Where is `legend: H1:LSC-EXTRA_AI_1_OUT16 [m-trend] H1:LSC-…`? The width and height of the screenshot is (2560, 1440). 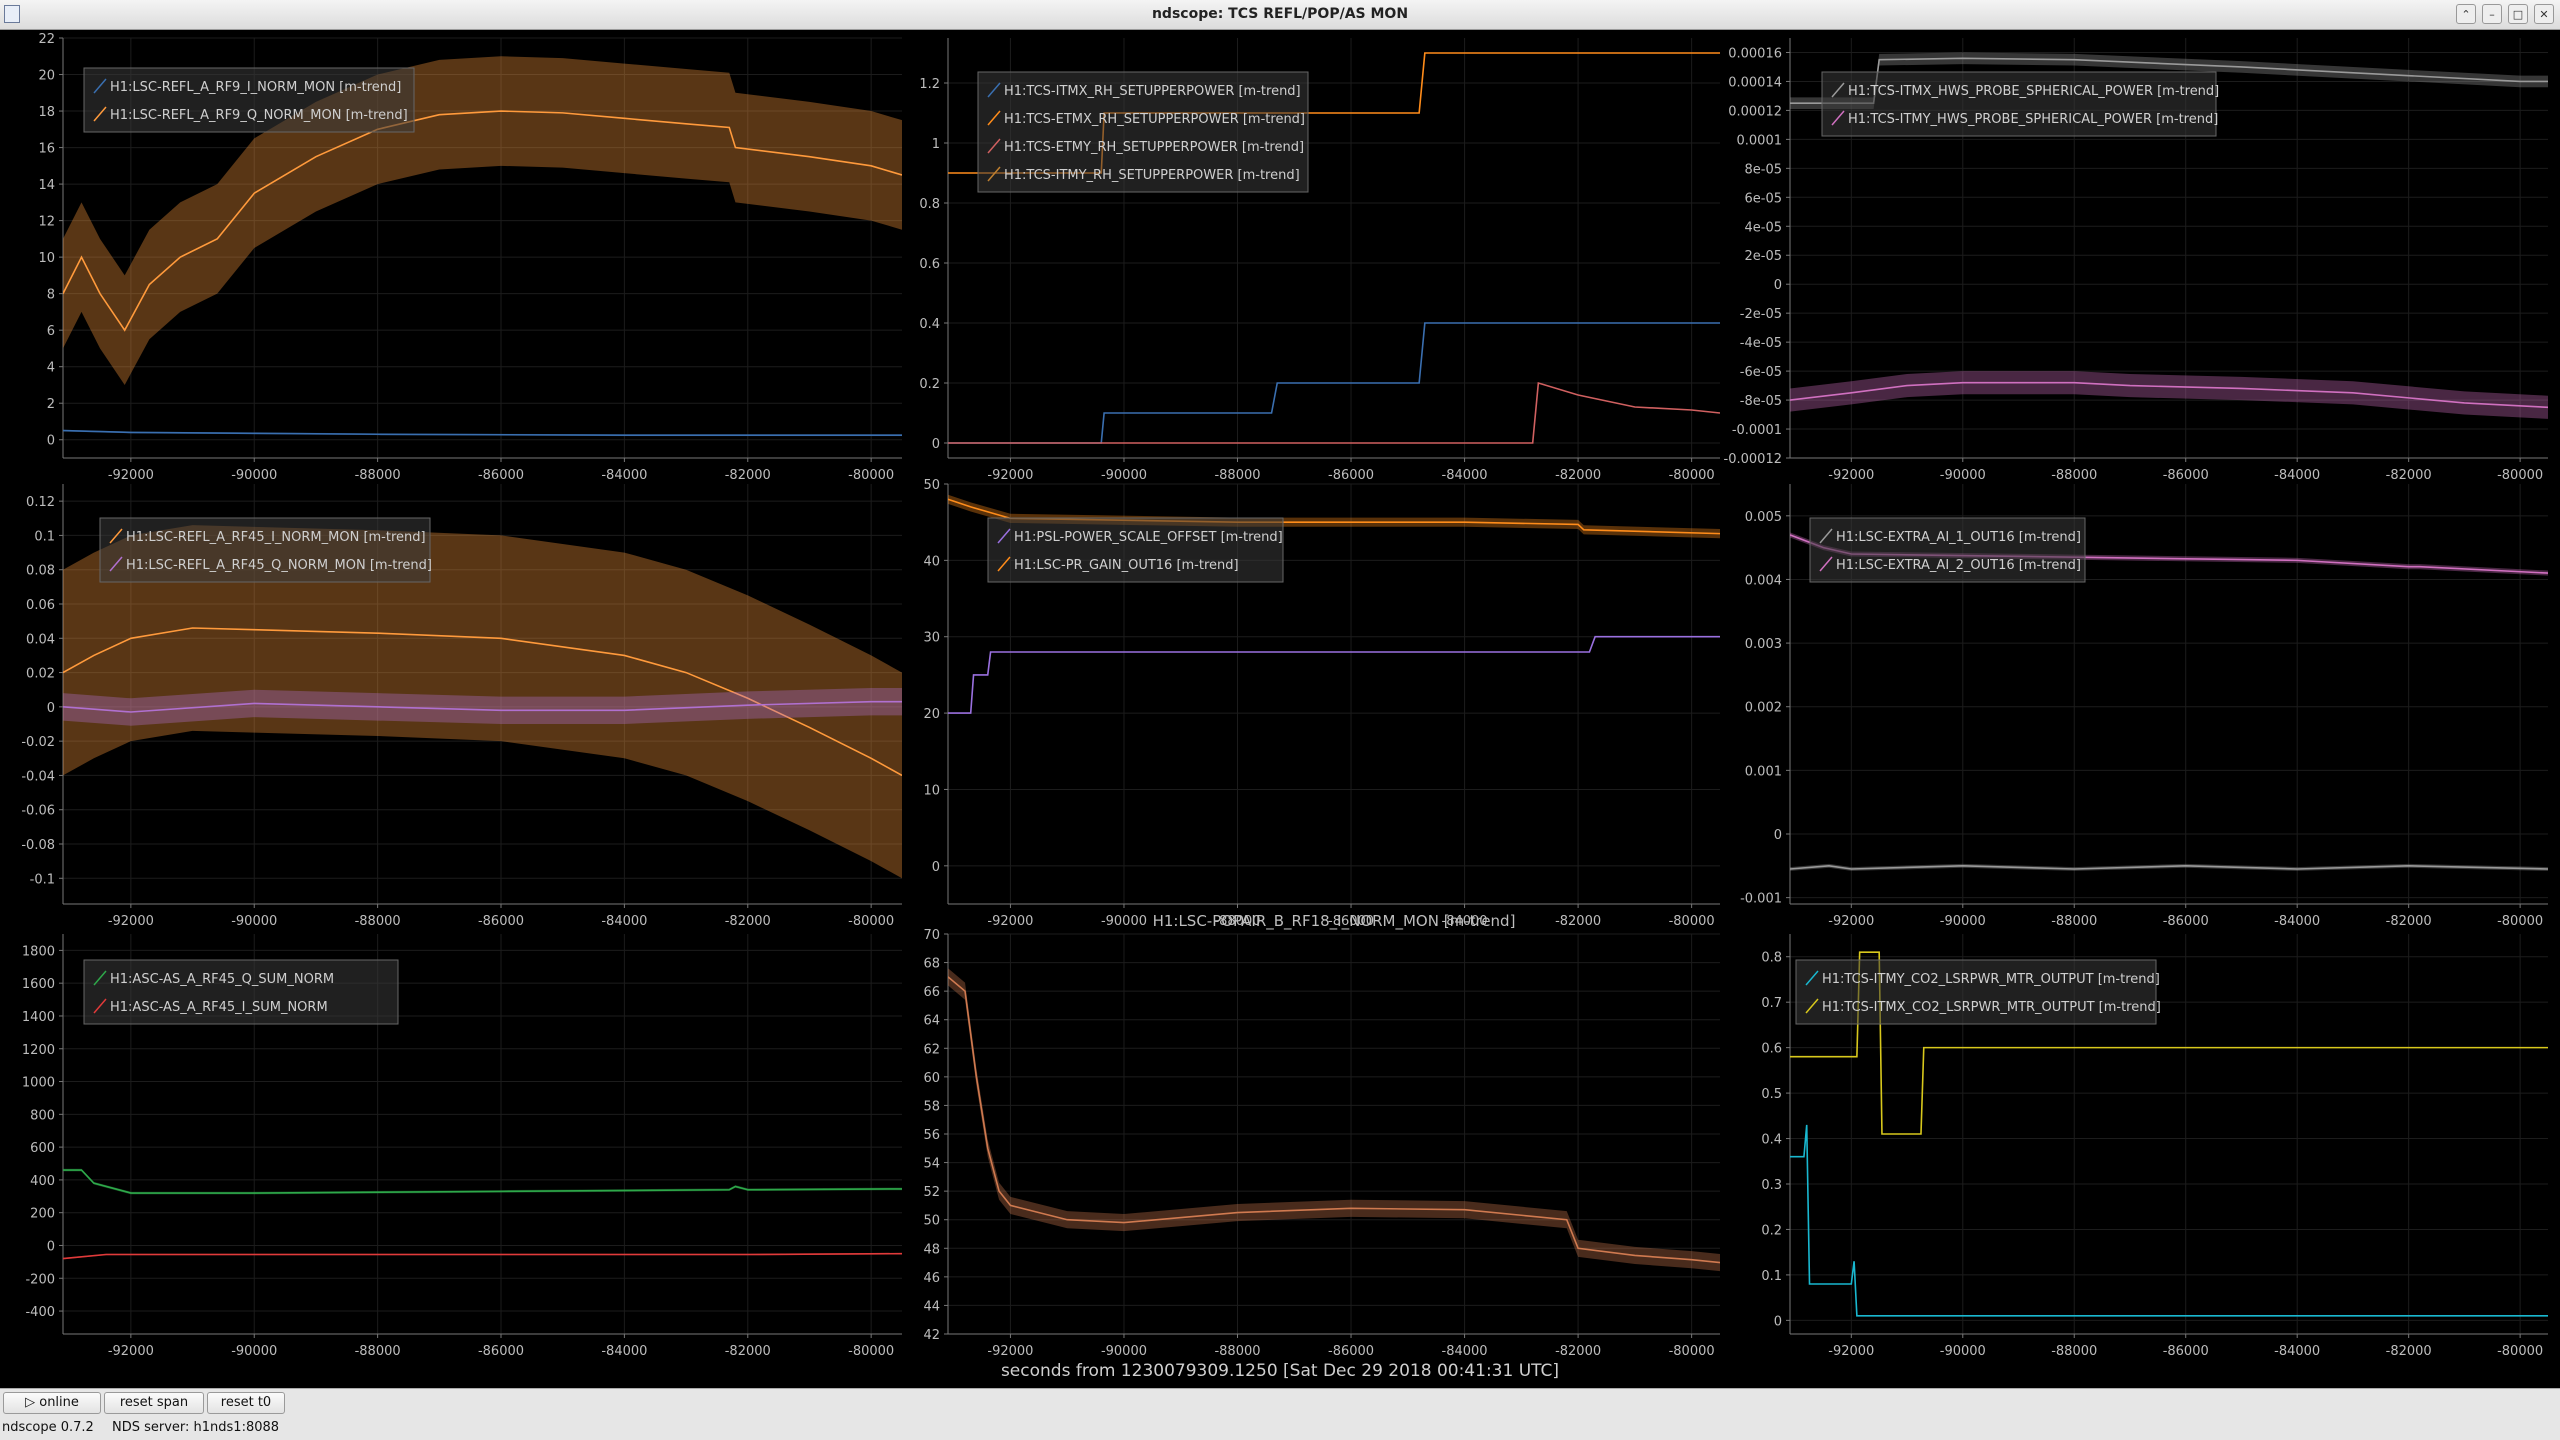 legend: H1:LSC-EXTRA_AI_1_OUT16 [m-trend] H1:LSC-… is located at coordinates (1947, 550).